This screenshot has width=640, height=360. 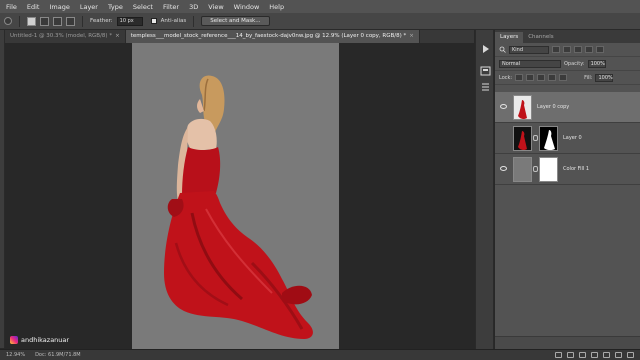 I want to click on tab-channels: Channels, so click(x=540, y=37).